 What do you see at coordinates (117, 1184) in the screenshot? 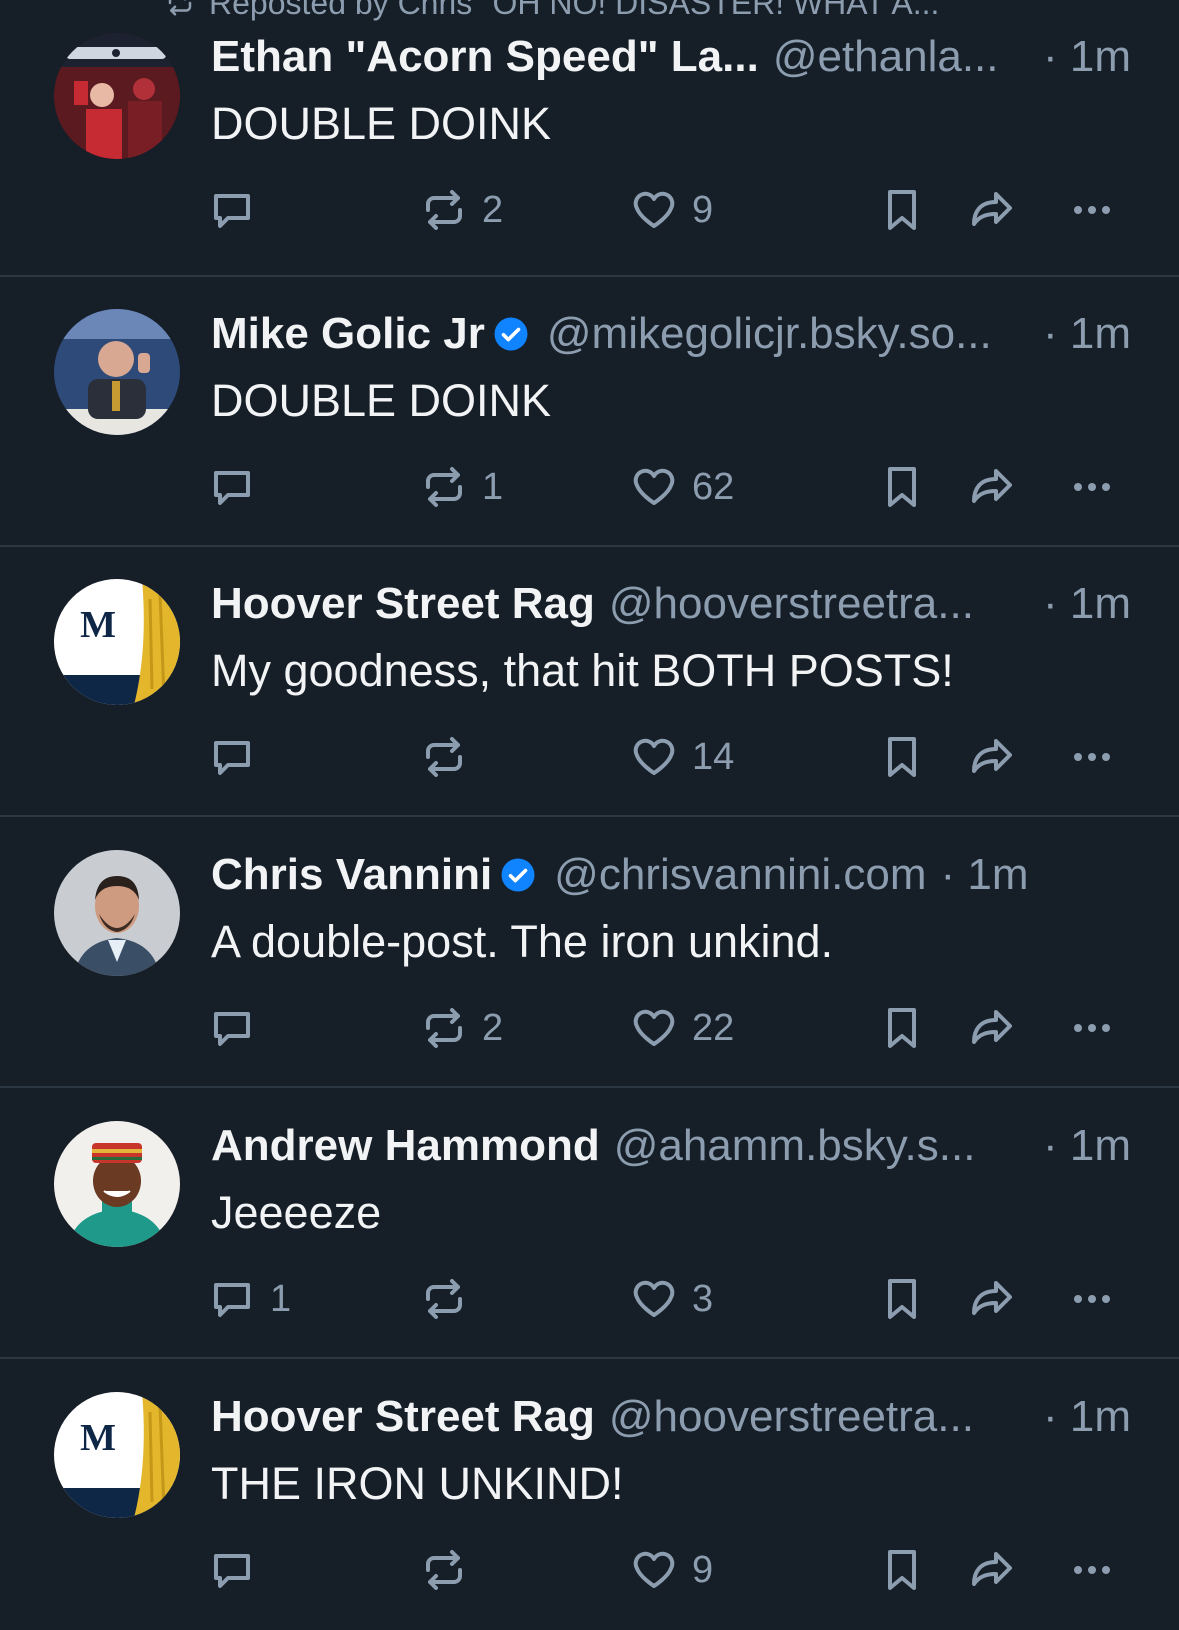
I see `andrew-avatar` at bounding box center [117, 1184].